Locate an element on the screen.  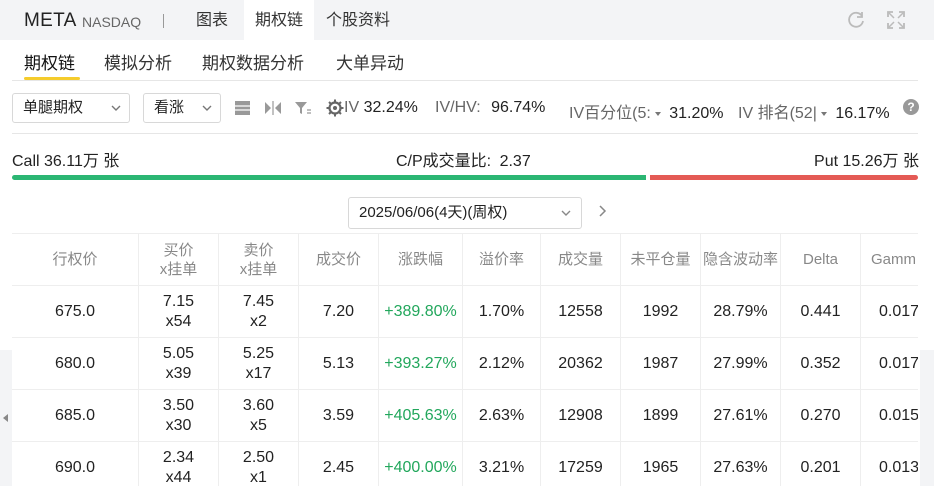
chevron-down-icon is located at coordinates (207, 108).